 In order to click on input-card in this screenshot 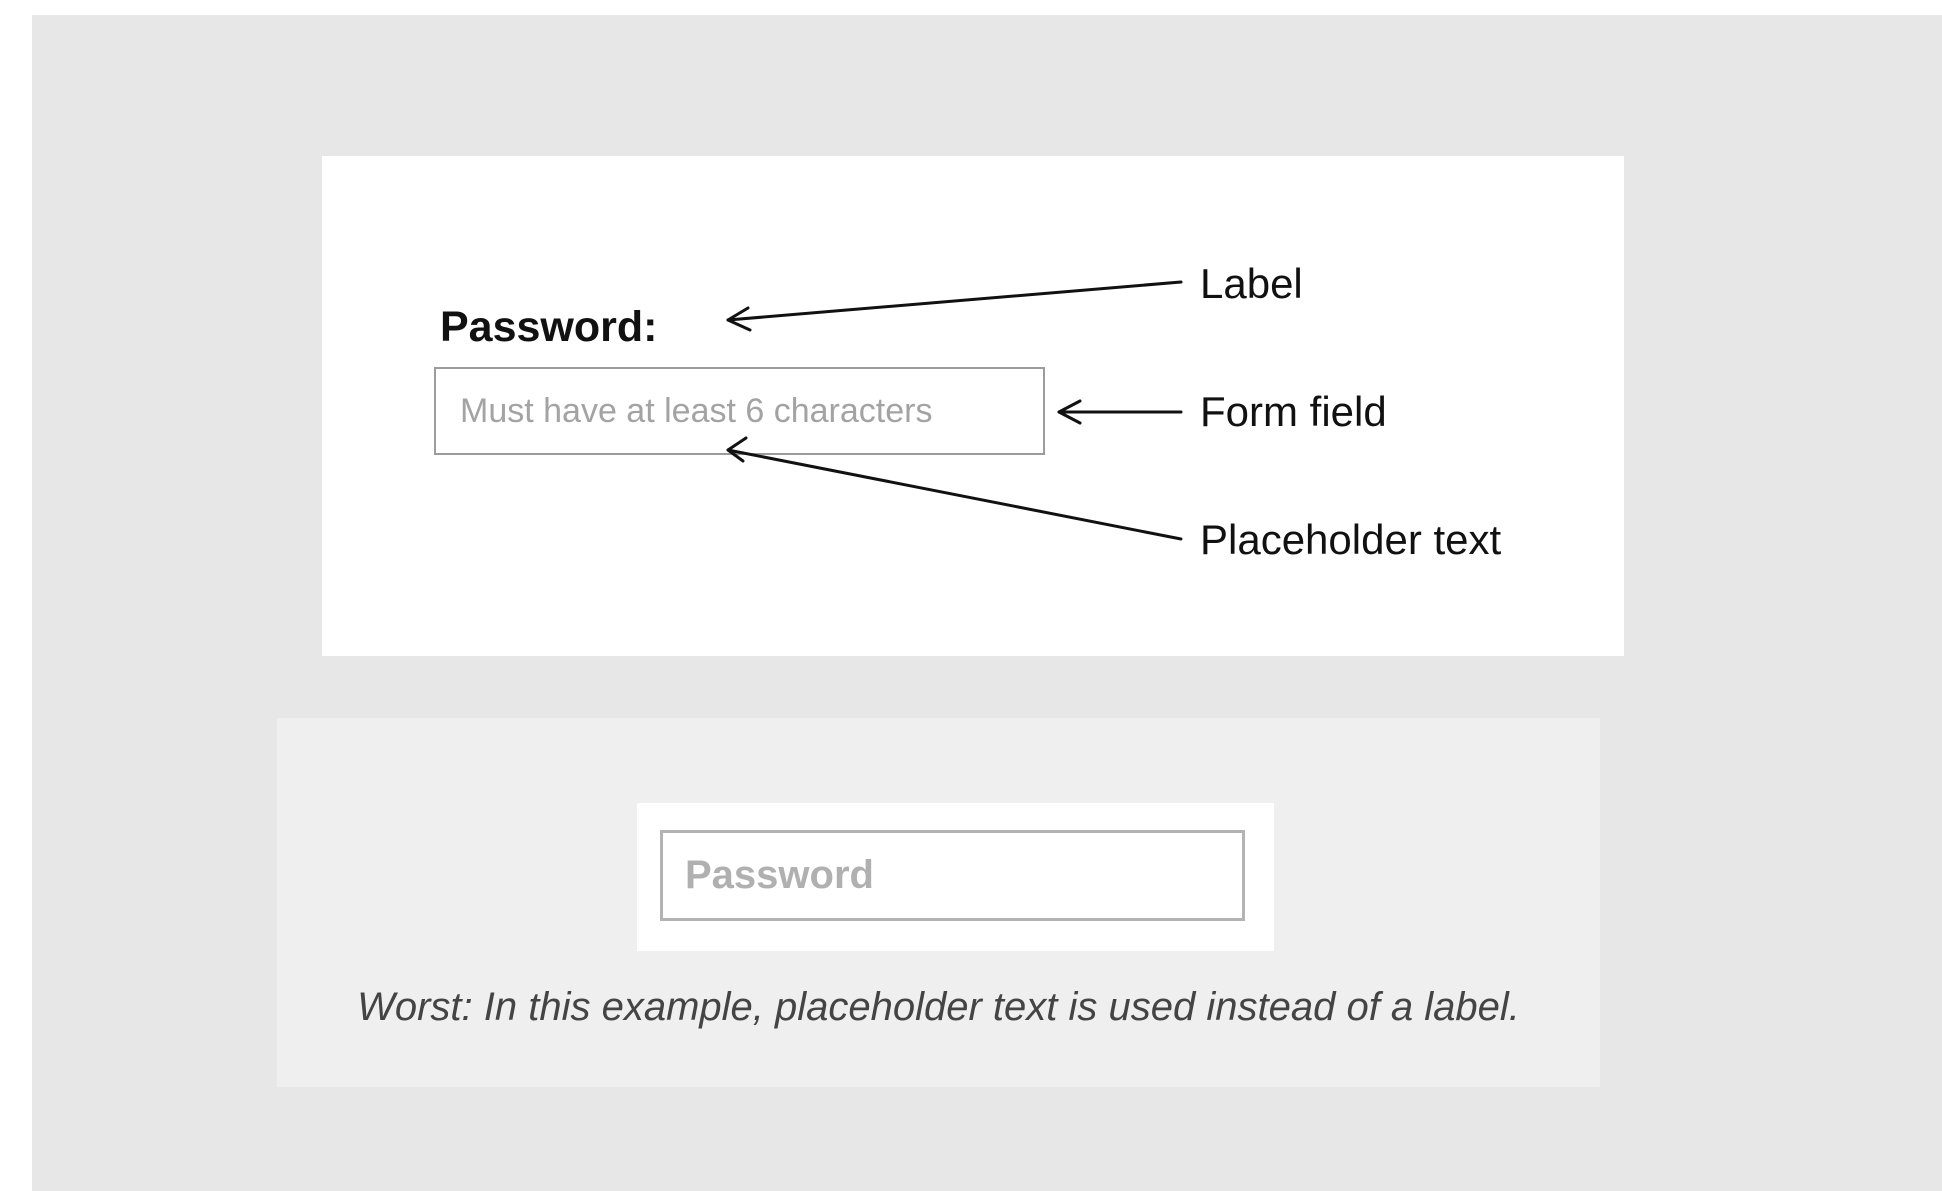, I will do `click(955, 877)`.